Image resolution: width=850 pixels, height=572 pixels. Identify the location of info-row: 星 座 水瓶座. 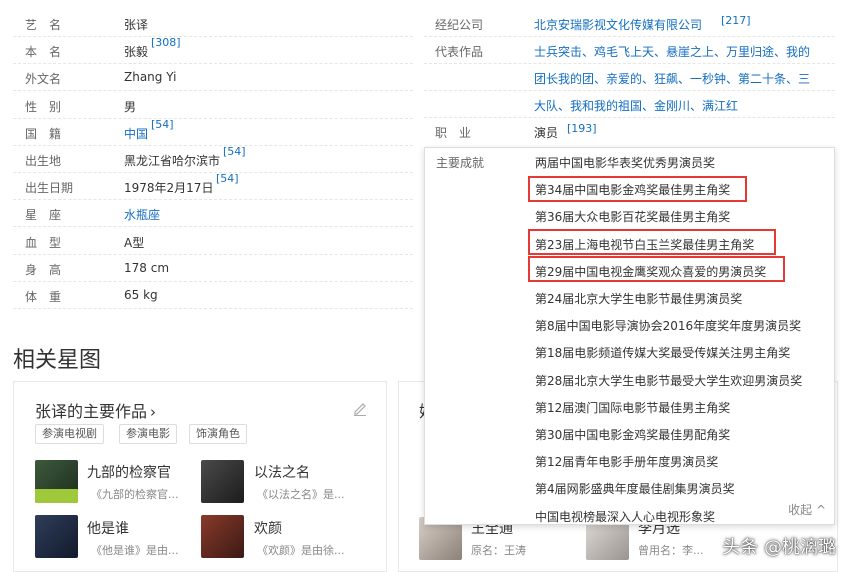
(213, 214).